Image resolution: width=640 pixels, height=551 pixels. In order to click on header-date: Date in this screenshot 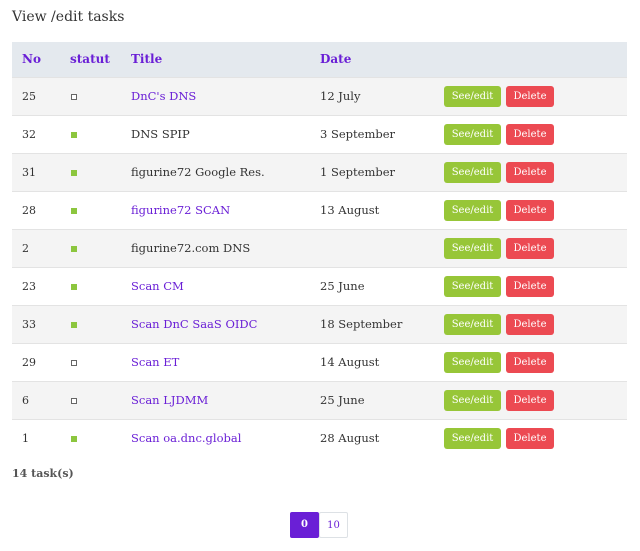, I will do `click(382, 59)`.